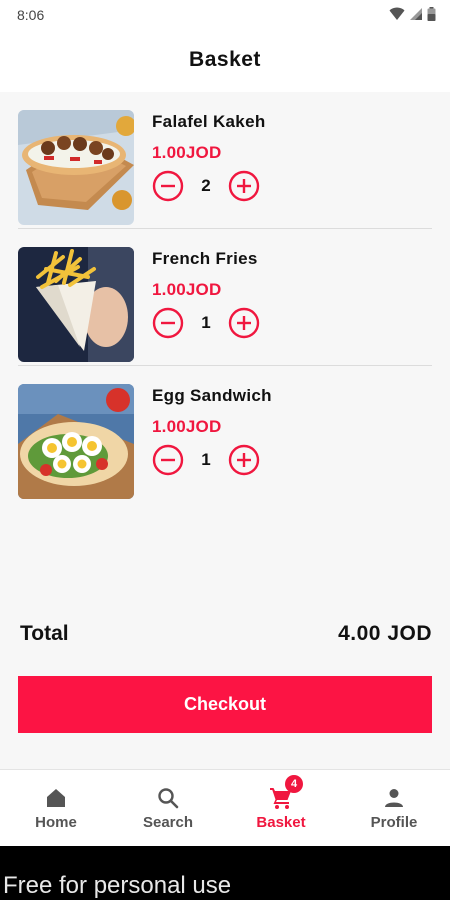 This screenshot has width=450, height=900. I want to click on status-time: 8:06, so click(31, 15).